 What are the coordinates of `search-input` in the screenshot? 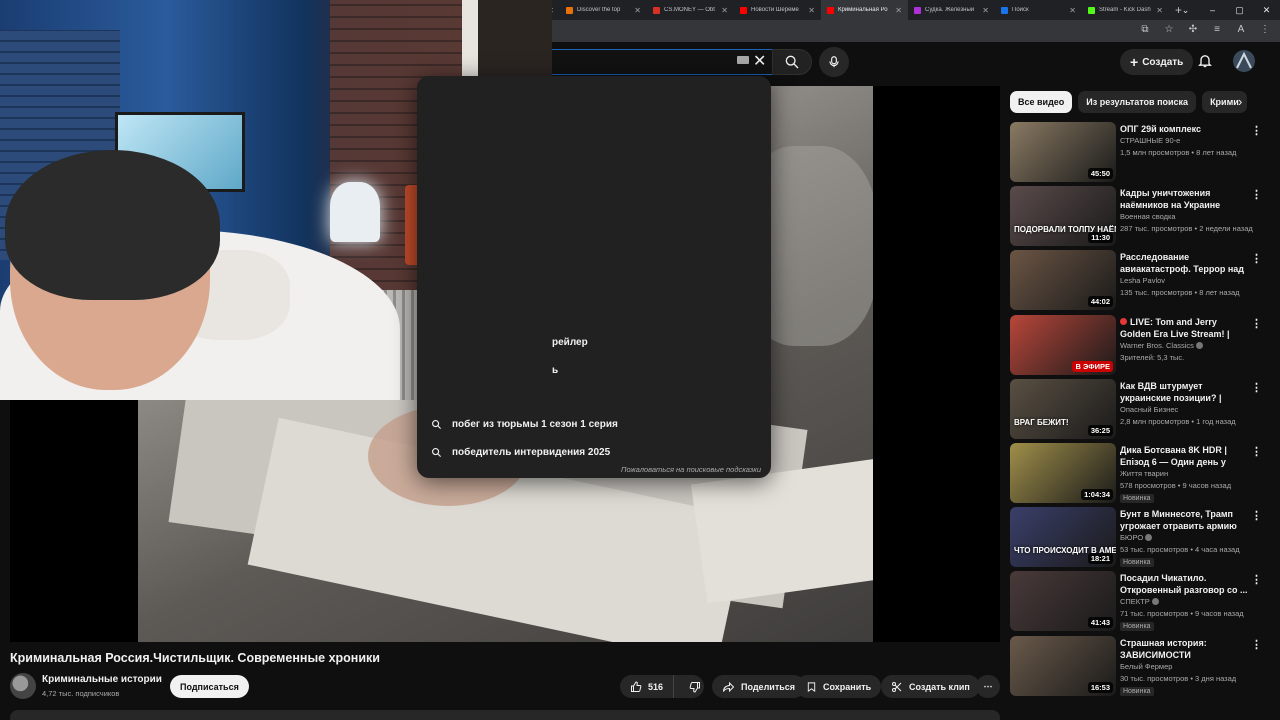 It's located at (646, 62).